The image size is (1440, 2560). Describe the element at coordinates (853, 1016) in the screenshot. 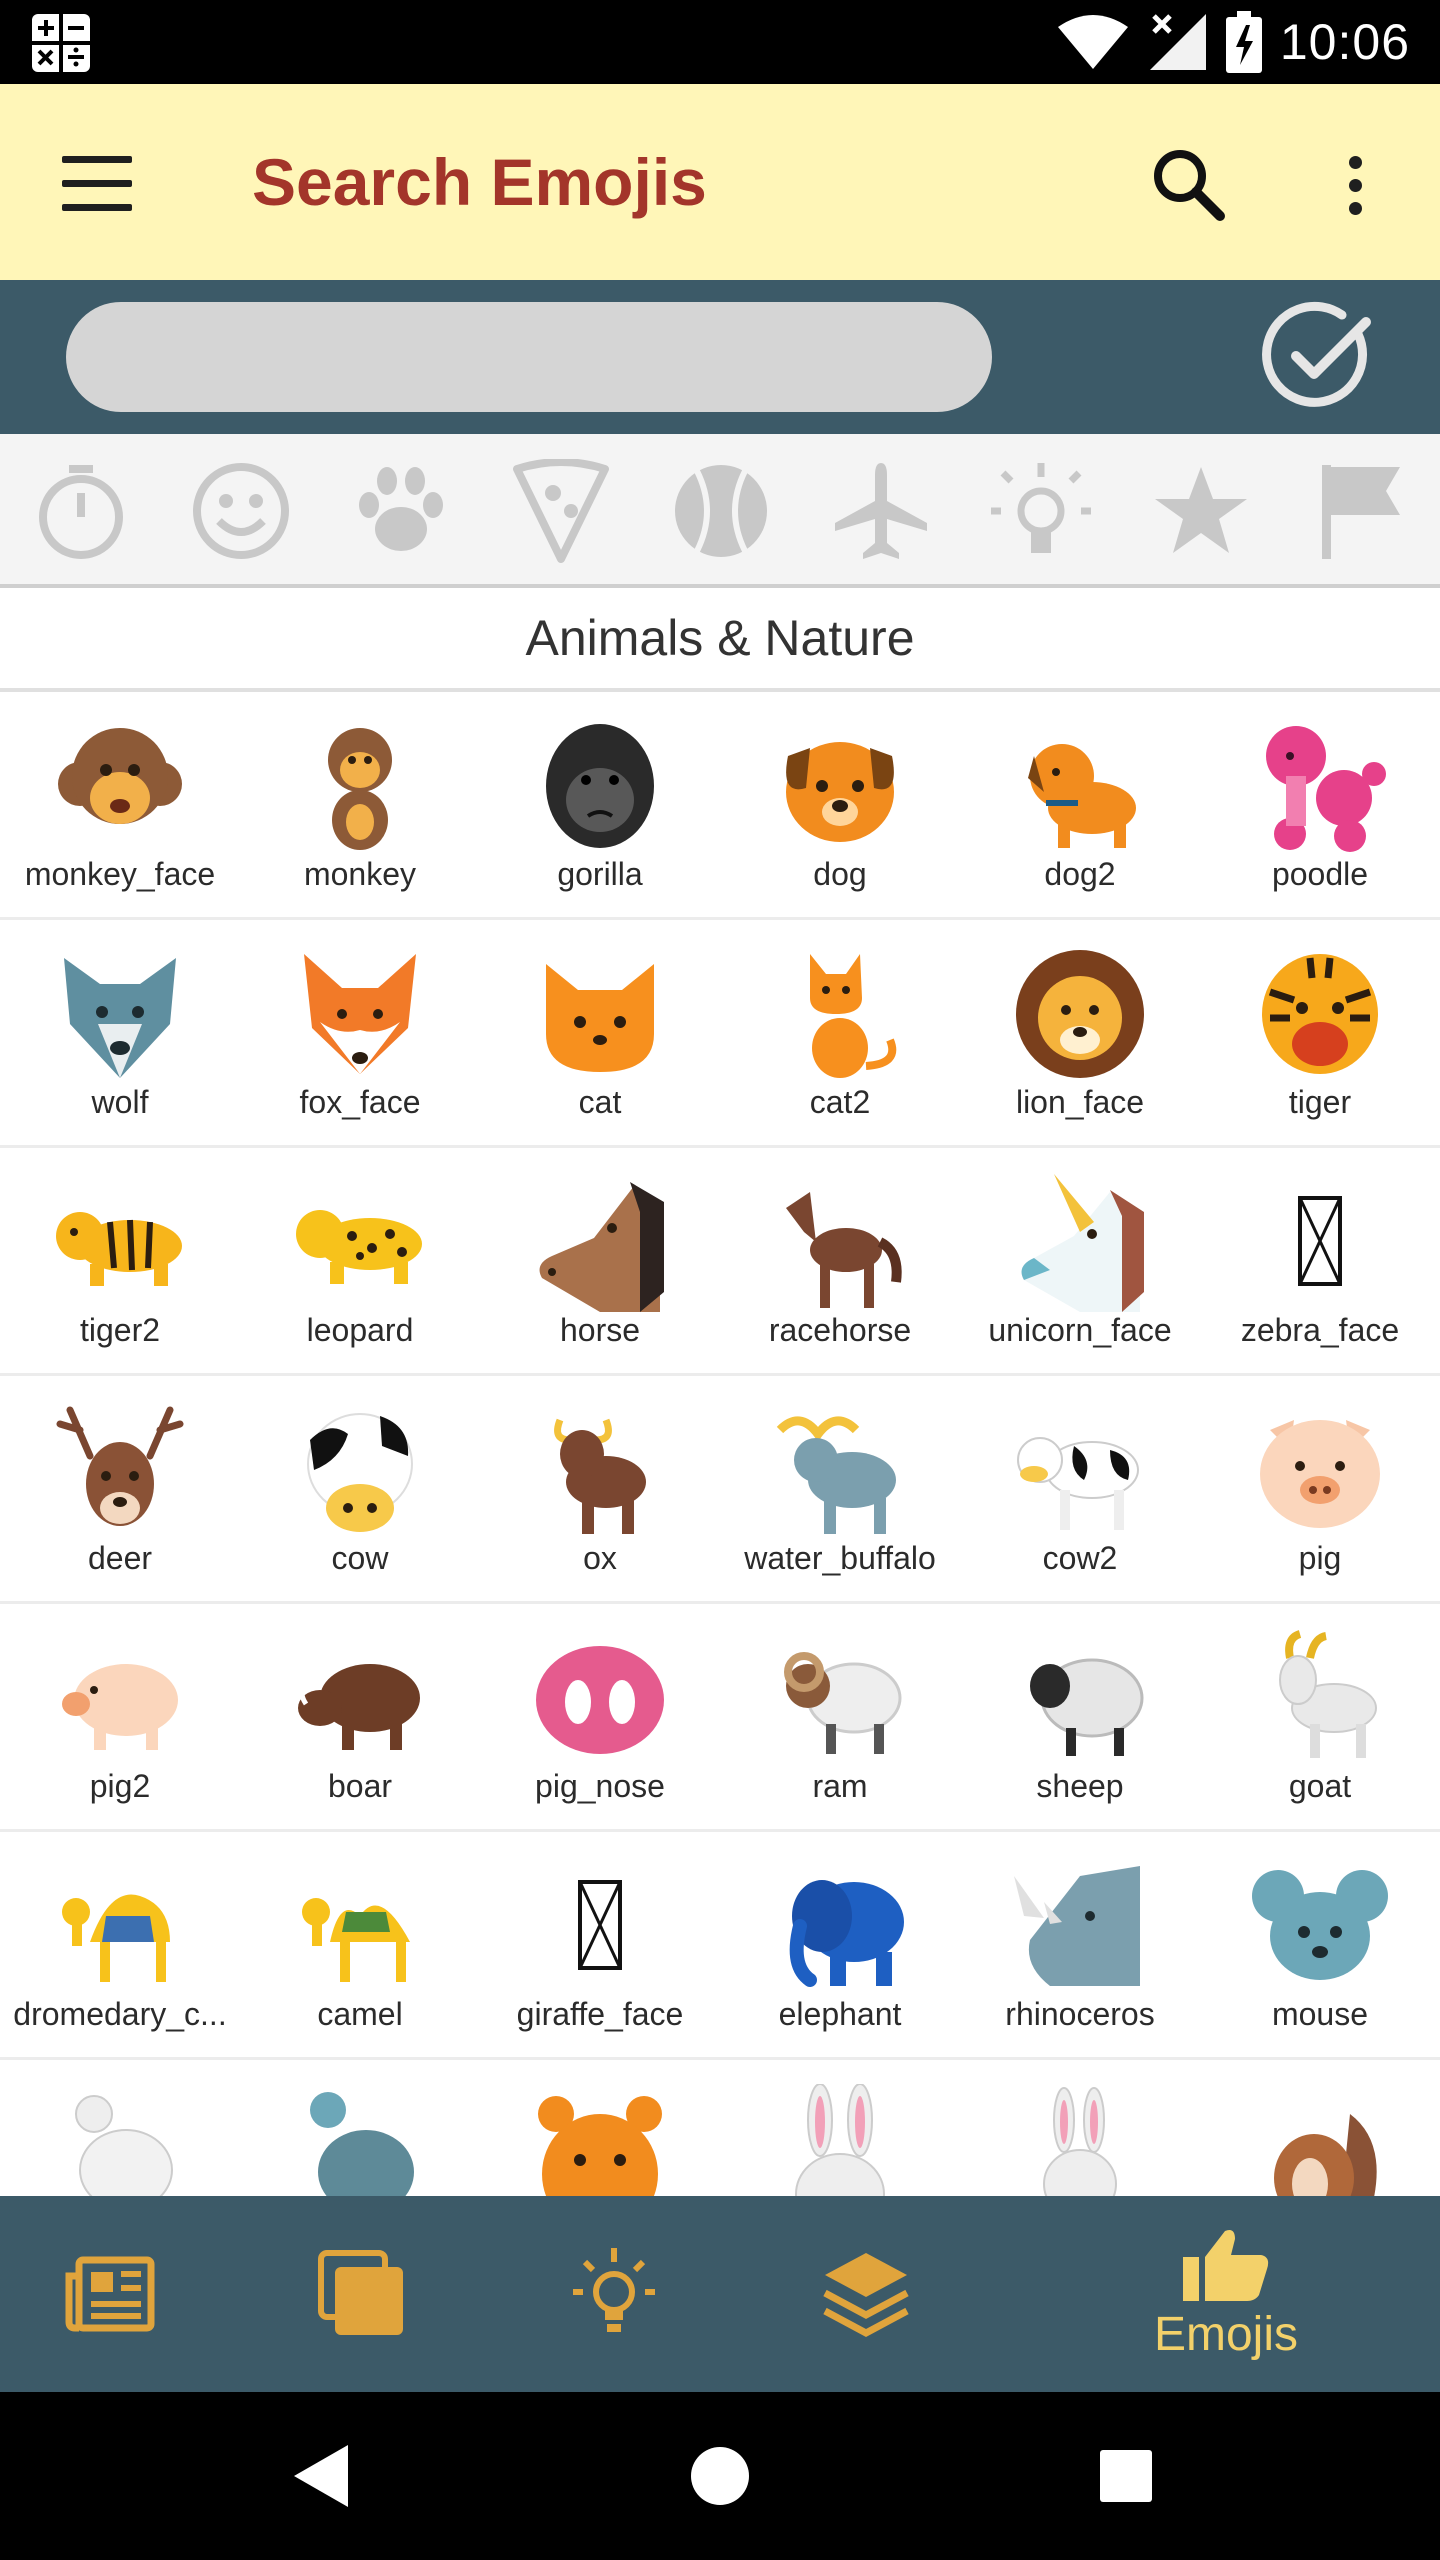

I see `cat-icon` at that location.